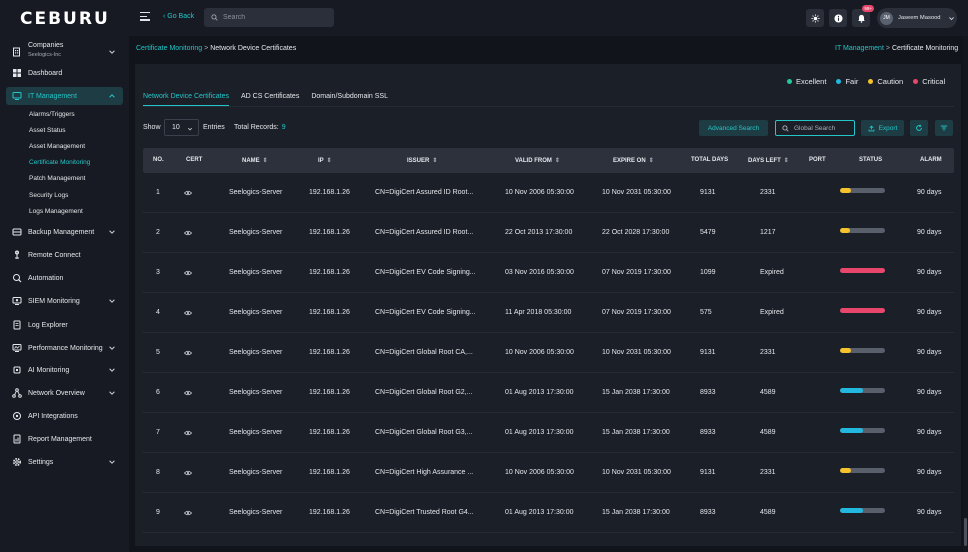 The image size is (968, 552). I want to click on status-bar, so click(862, 350).